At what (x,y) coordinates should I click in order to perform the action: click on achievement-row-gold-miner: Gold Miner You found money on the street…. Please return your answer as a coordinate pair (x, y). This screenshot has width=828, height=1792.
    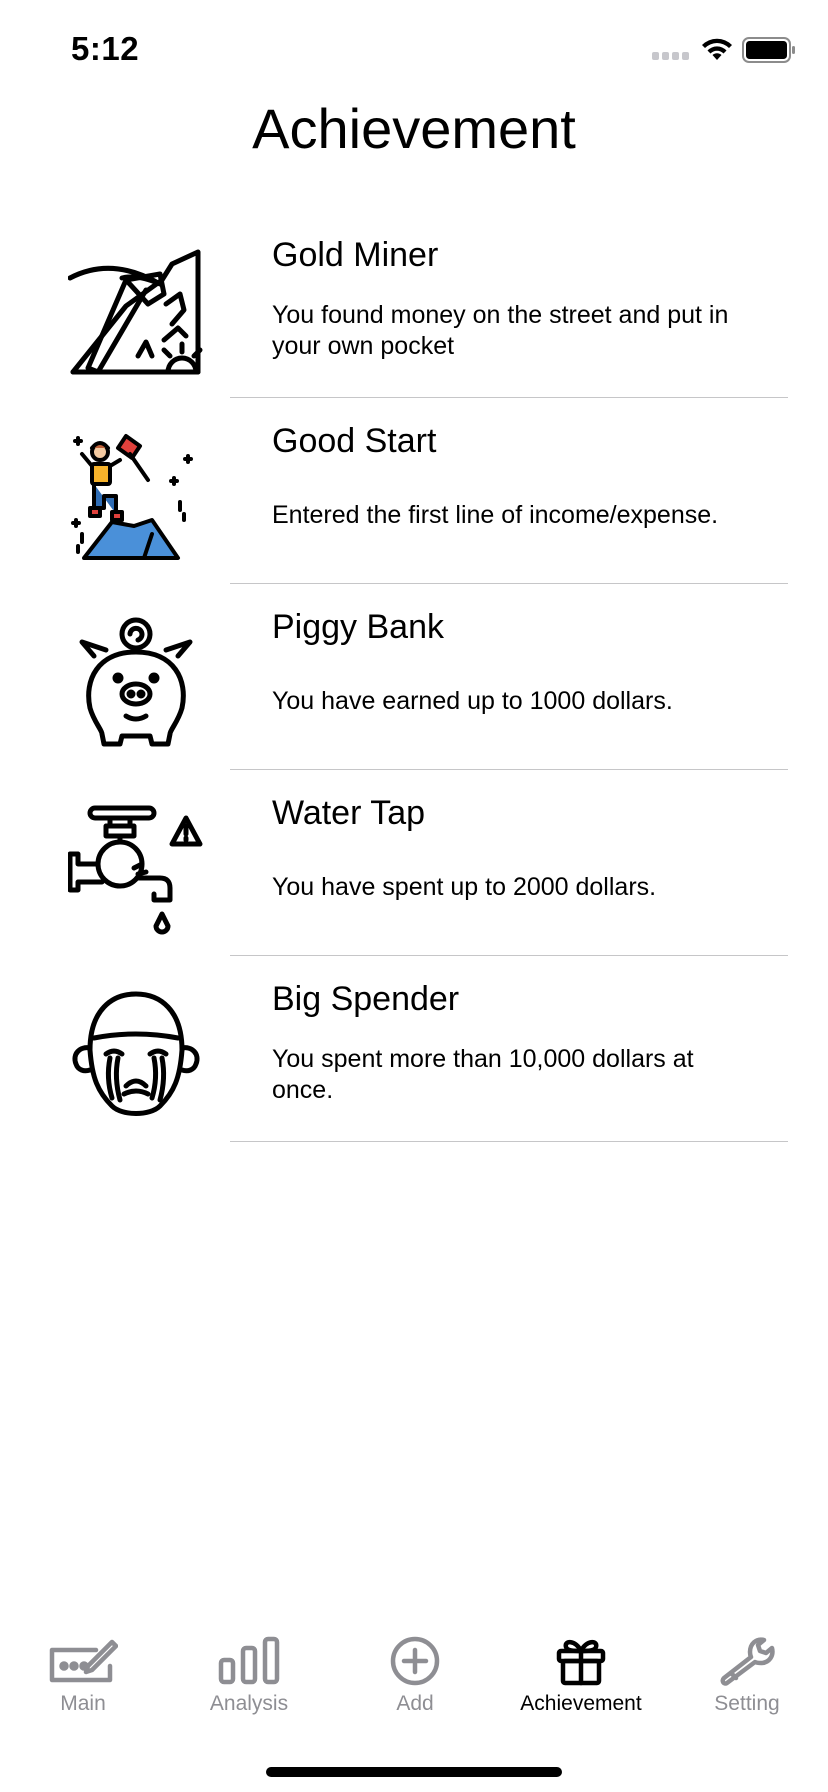
    Looking at the image, I should click on (414, 305).